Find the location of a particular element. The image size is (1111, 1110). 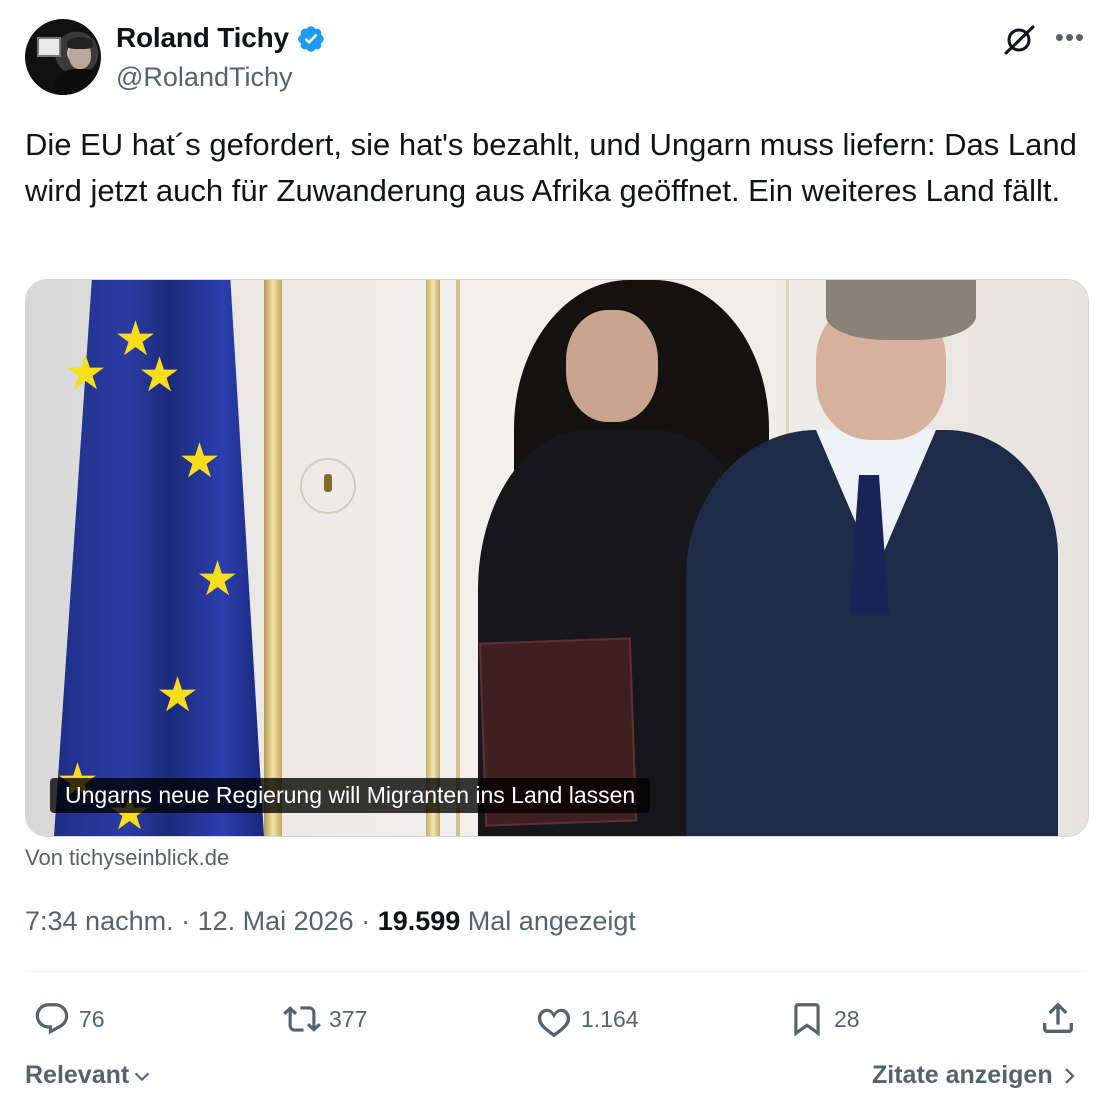

chevron-right-icon is located at coordinates (1069, 1075).